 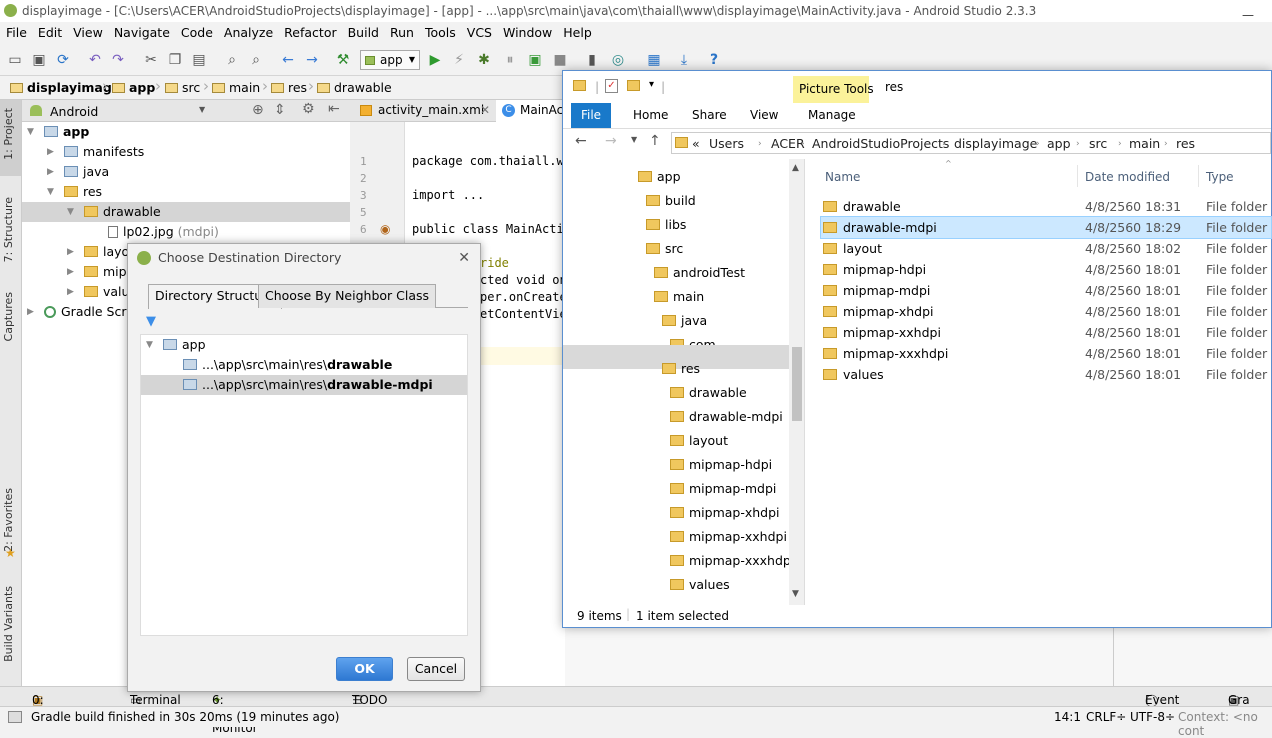 I want to click on ok-button: OK, so click(x=364, y=669).